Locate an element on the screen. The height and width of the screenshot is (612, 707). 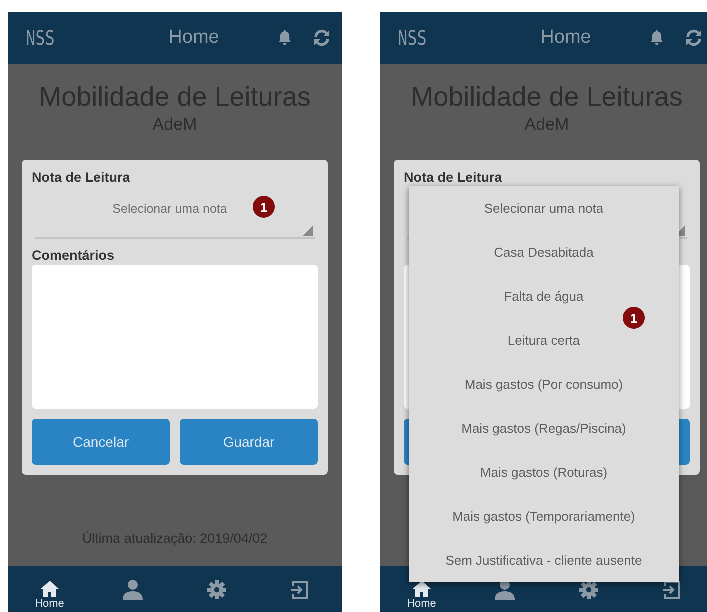
note-select: Selecionar uma nota 1 is located at coordinates (175, 212).